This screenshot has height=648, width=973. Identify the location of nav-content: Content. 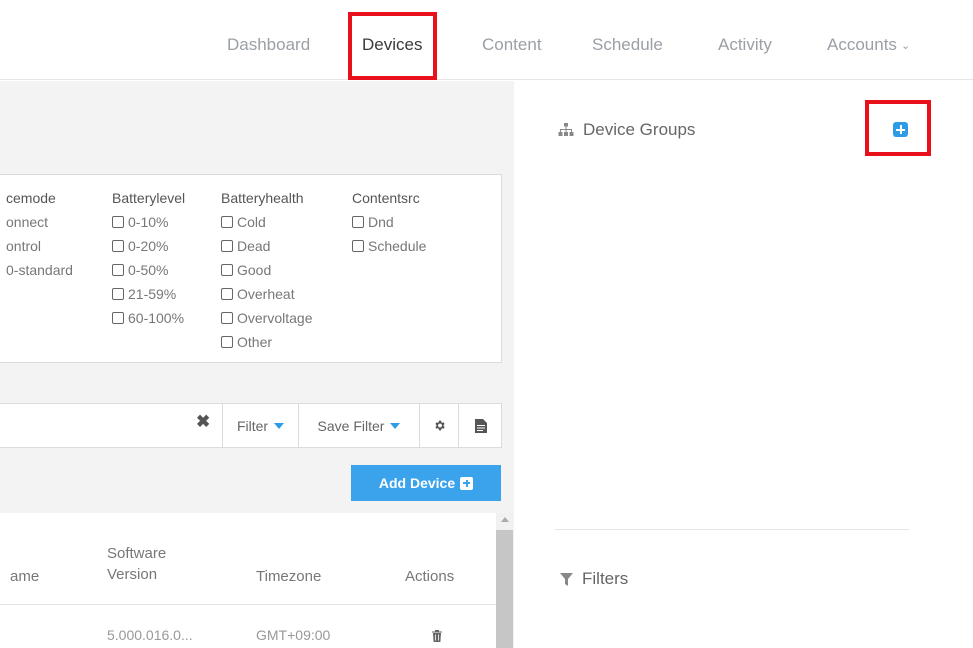
(512, 45).